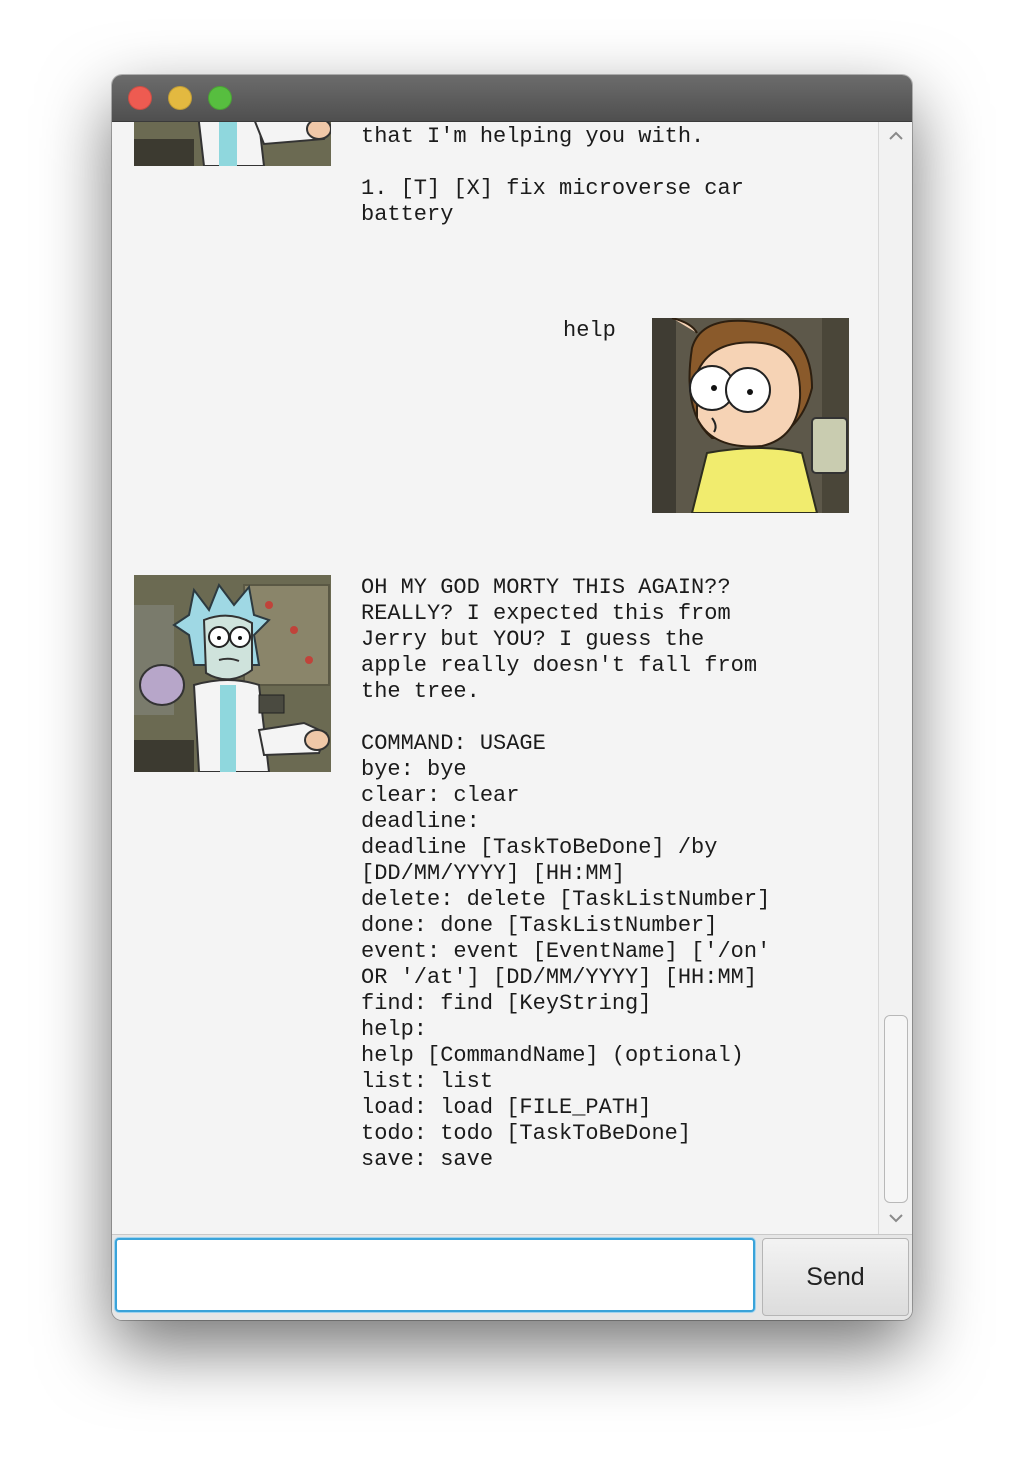 The width and height of the screenshot is (1024, 1468). Describe the element at coordinates (895, 678) in the screenshot. I see `vertical-scrollbar` at that location.